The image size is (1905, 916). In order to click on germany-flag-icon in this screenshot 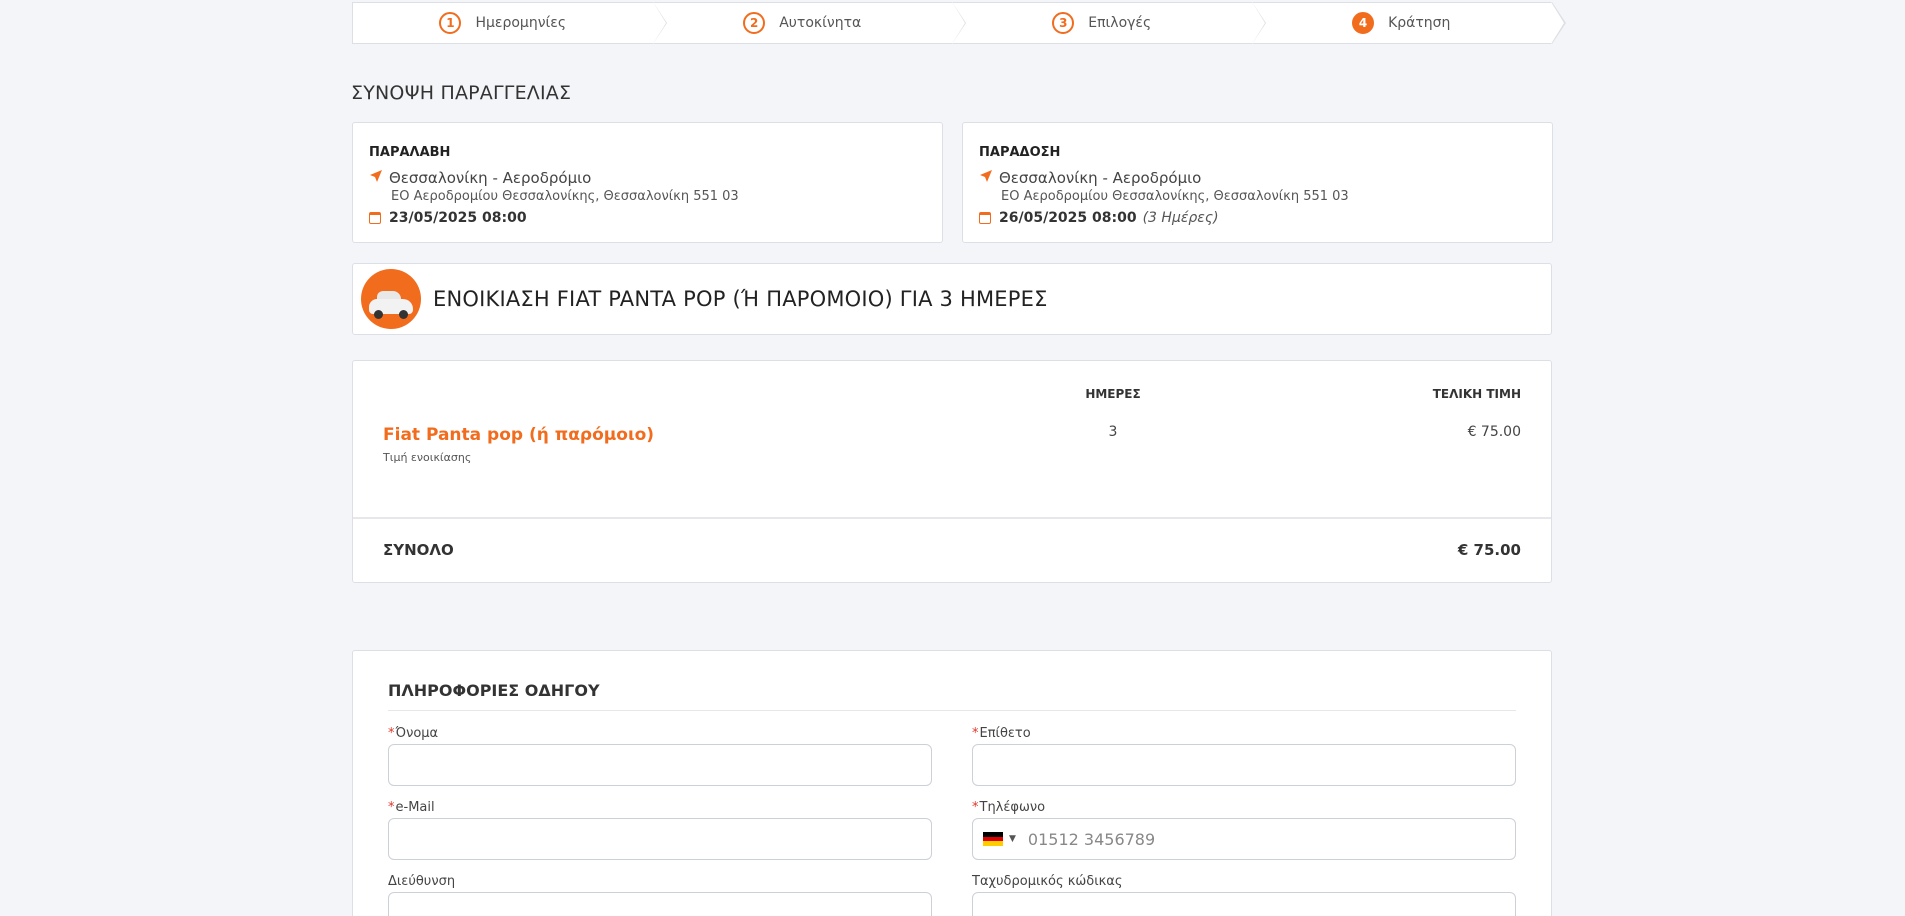, I will do `click(993, 839)`.